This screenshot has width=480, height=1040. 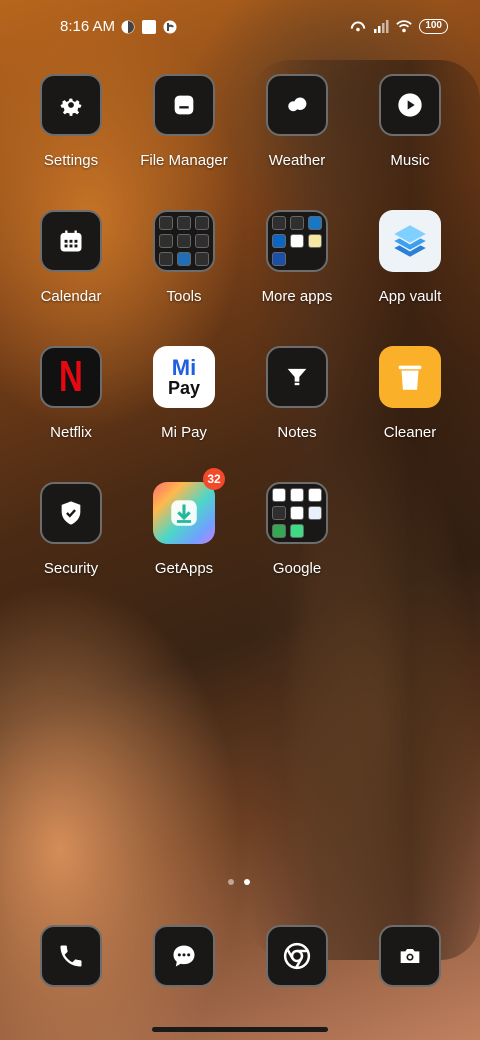 I want to click on folder-google: Google, so click(x=297, y=529).